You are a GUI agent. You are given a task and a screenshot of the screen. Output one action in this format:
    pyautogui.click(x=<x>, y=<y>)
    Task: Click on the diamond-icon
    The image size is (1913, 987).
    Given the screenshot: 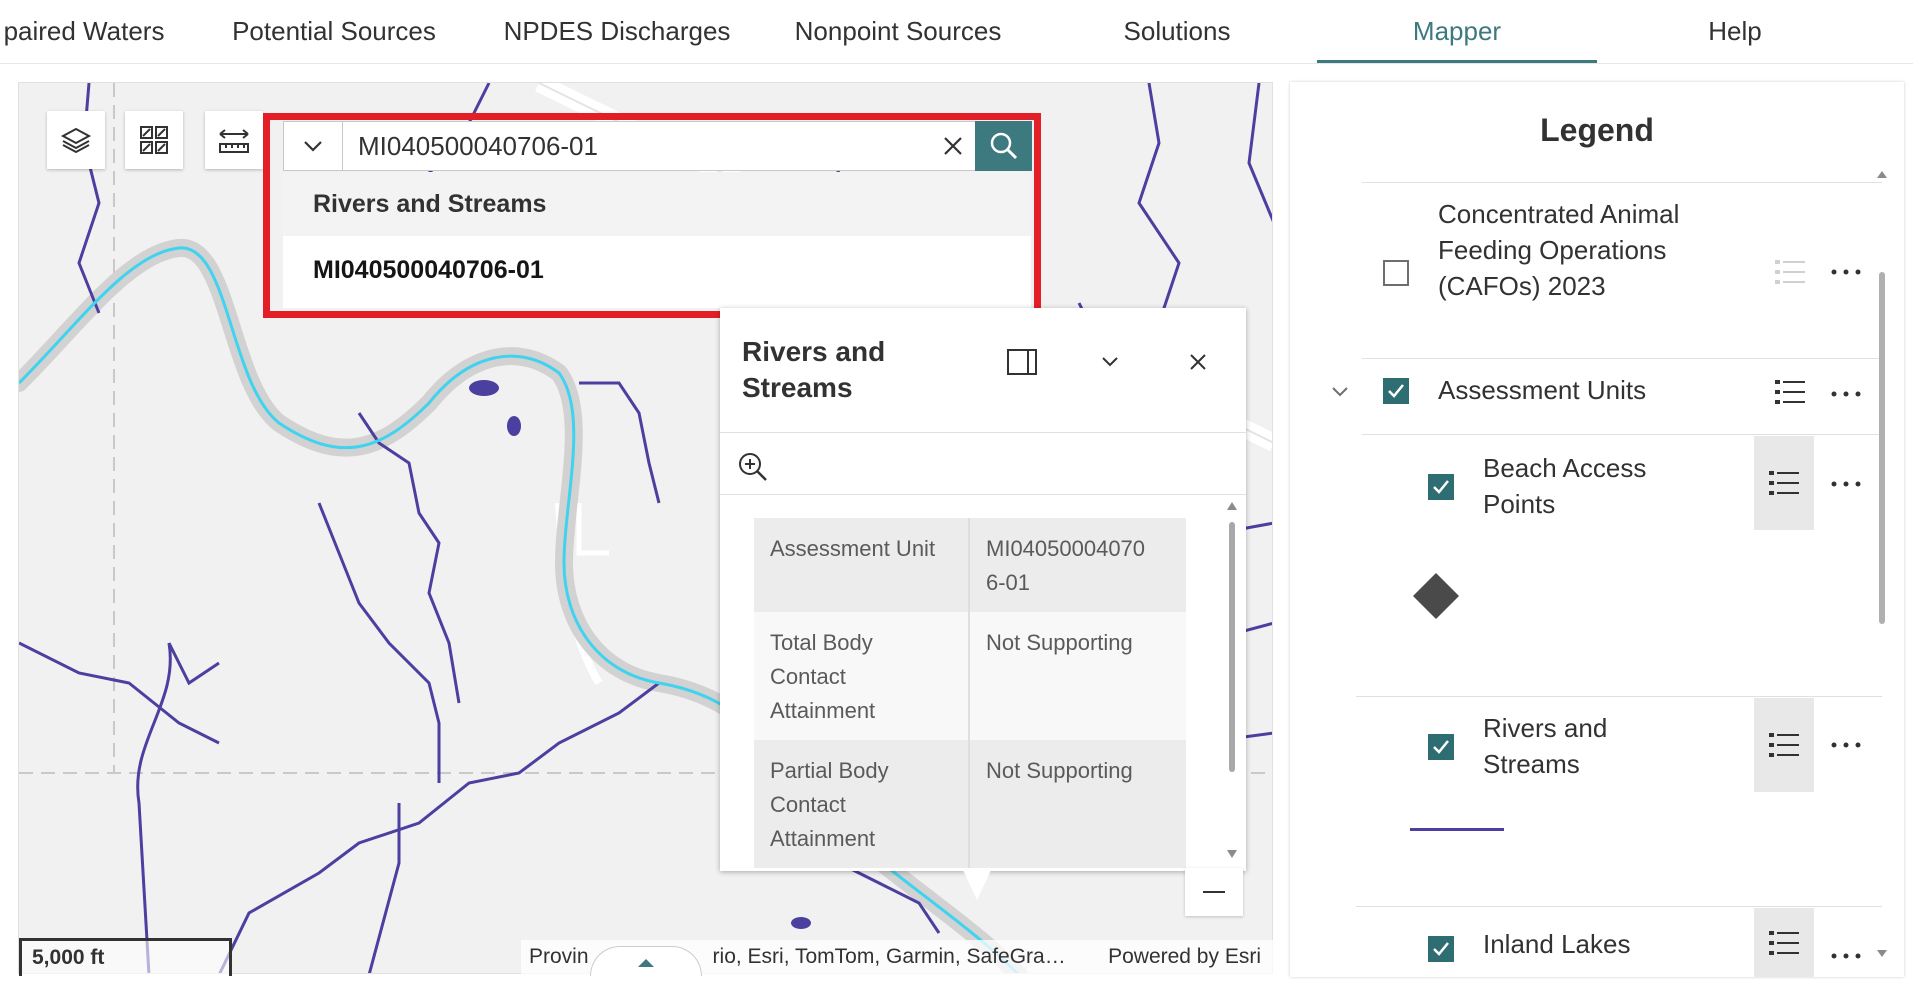 What is the action you would take?
    pyautogui.click(x=1436, y=596)
    